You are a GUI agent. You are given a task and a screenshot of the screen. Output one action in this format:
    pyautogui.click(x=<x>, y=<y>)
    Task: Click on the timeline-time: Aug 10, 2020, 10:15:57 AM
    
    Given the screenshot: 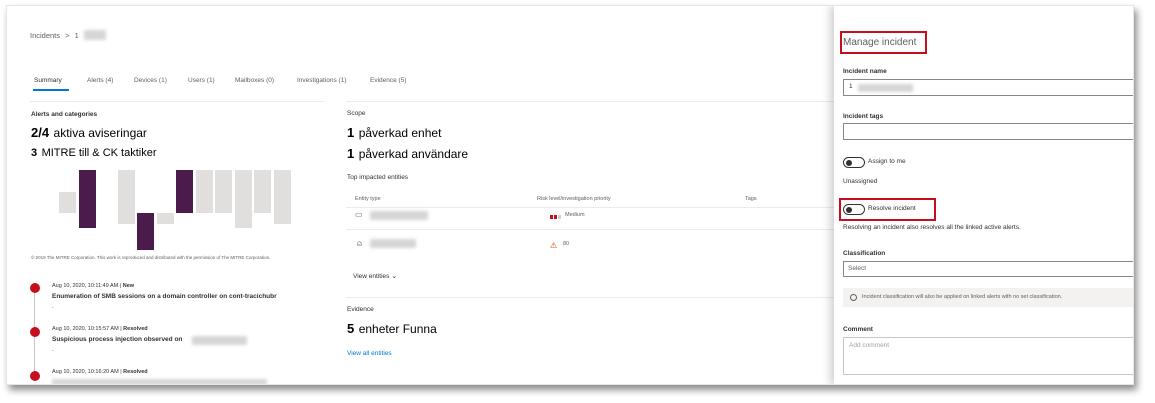 What is the action you would take?
    pyautogui.click(x=85, y=329)
    